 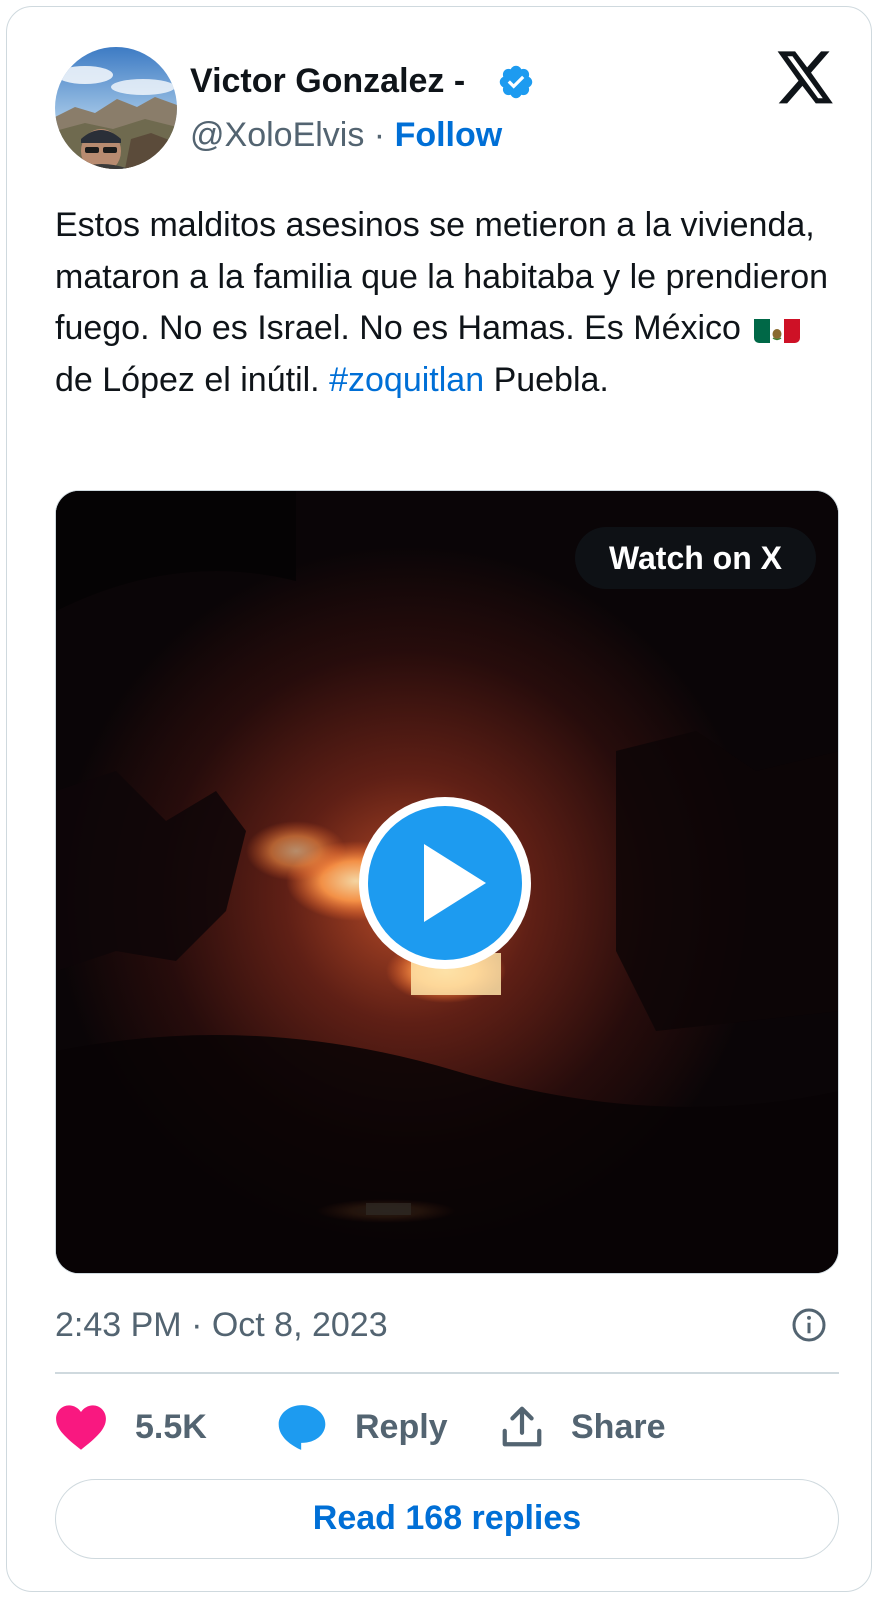 I want to click on author-handle: @XoloElvis, so click(x=277, y=135).